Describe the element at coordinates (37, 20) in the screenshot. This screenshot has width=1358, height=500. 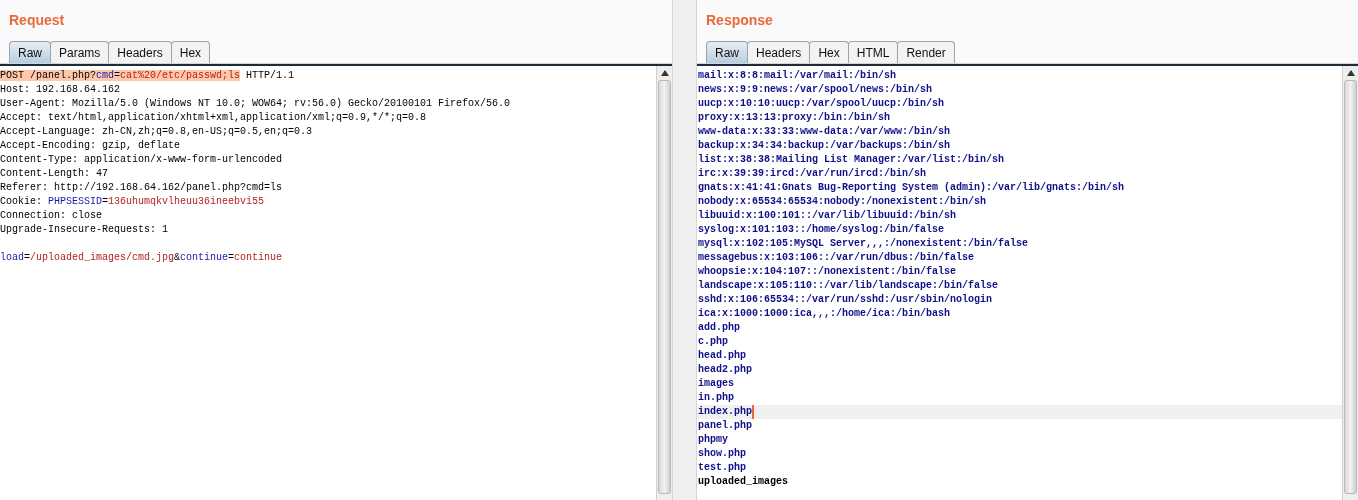
I see `panel-title: Request` at that location.